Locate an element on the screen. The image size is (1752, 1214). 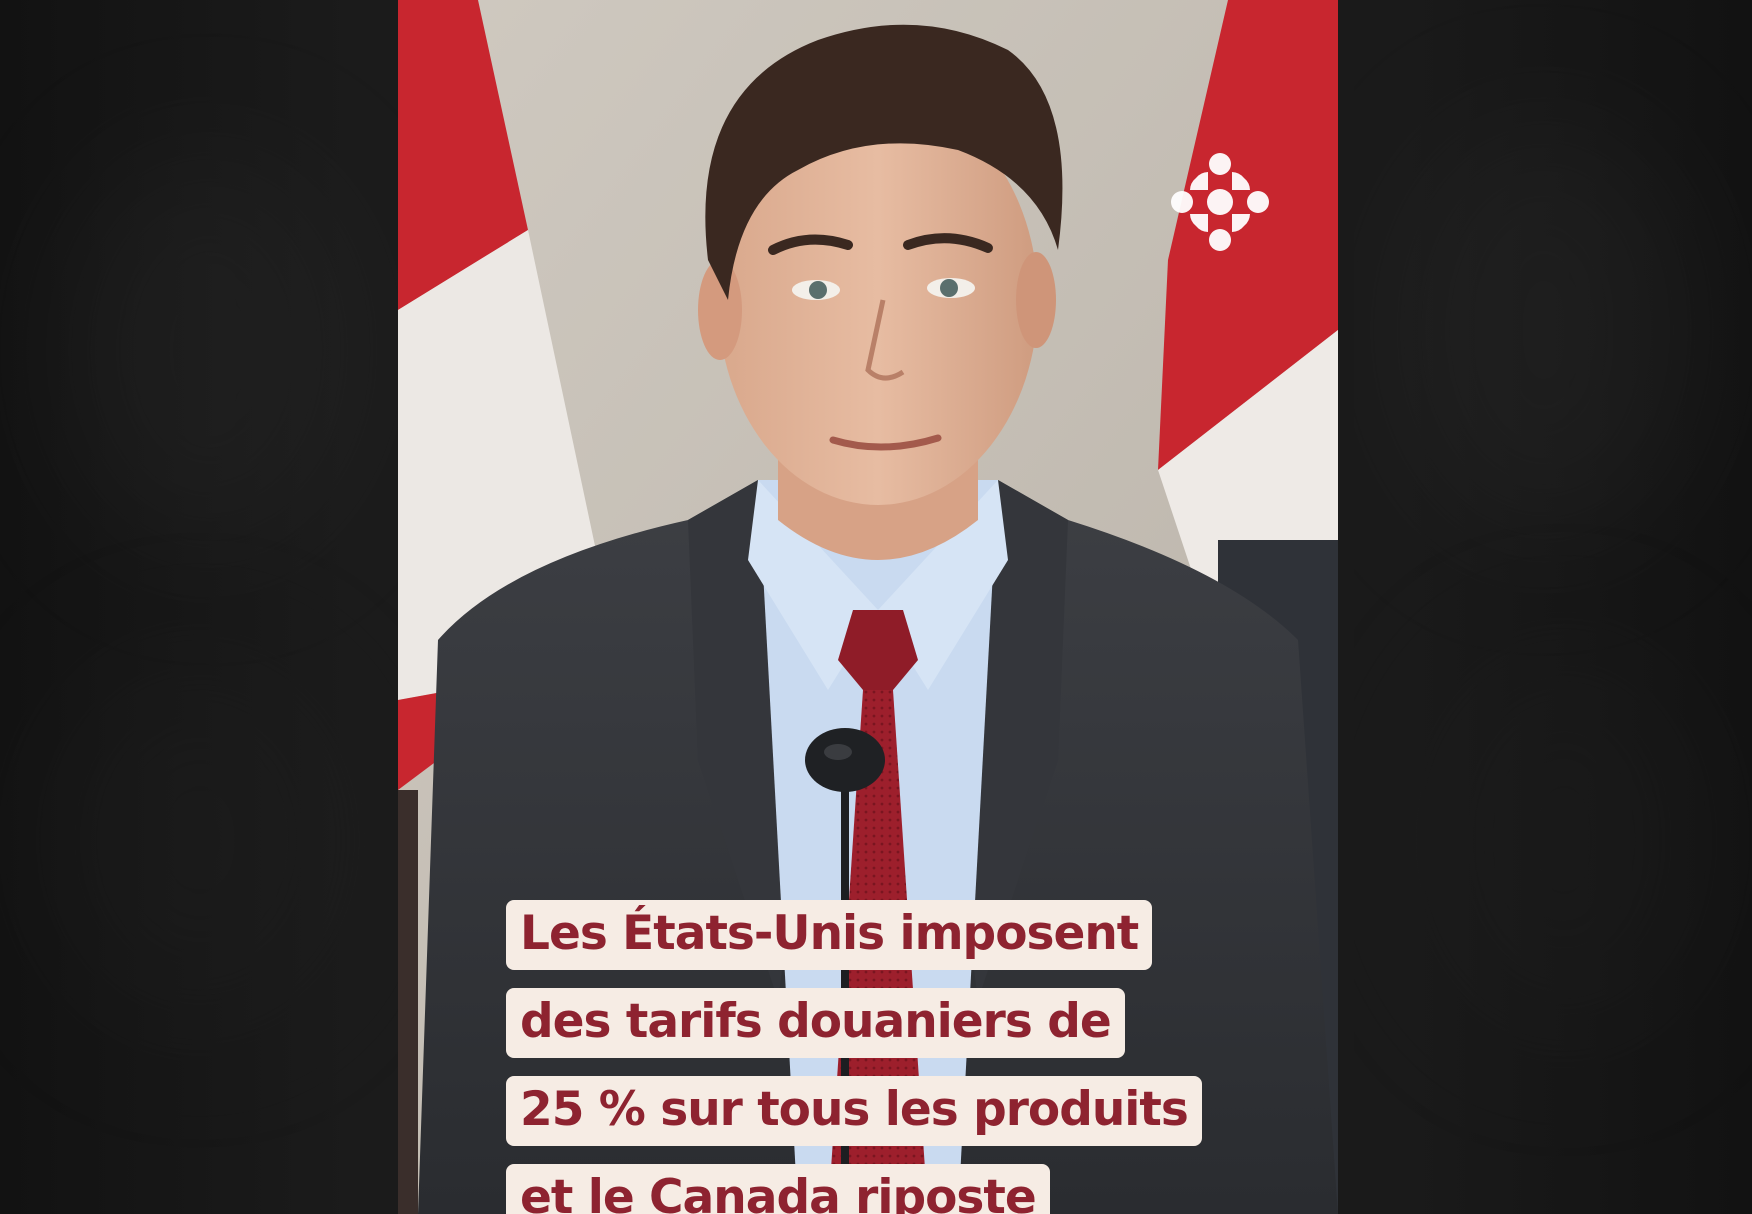
caption-line-4: et le Canada riposte is located at coordinates (778, 1189).